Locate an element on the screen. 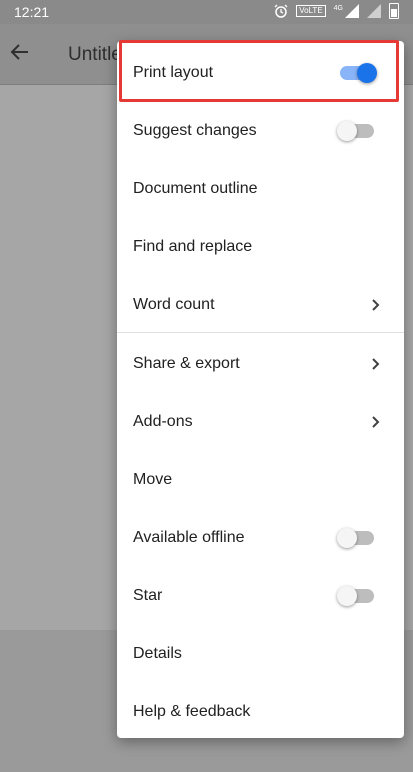  back-arrow-icon is located at coordinates (20, 52).